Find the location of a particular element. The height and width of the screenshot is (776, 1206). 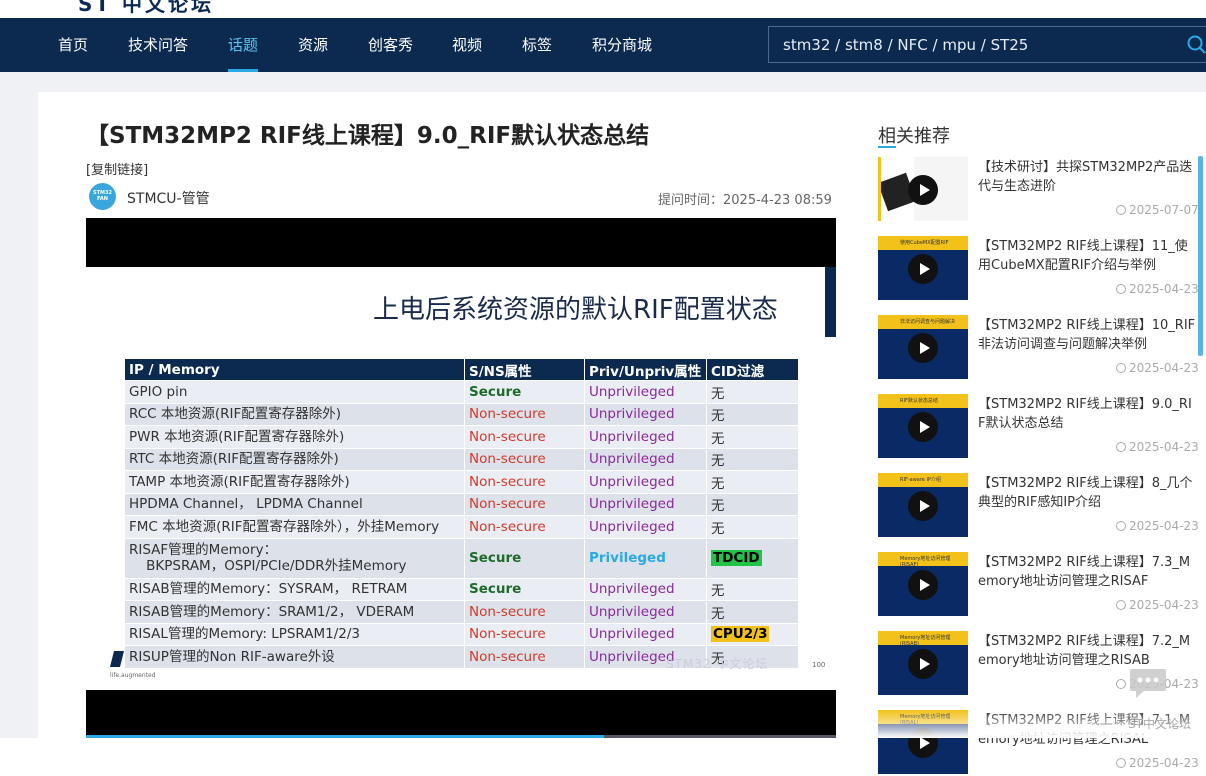

nav-item-4: 创客秀 is located at coordinates (390, 45).